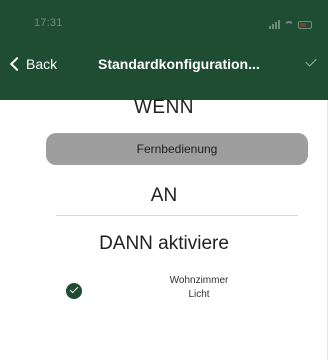 The image size is (328, 360). Describe the element at coordinates (74, 291) in the screenshot. I see `checkmark-circle-icon` at that location.